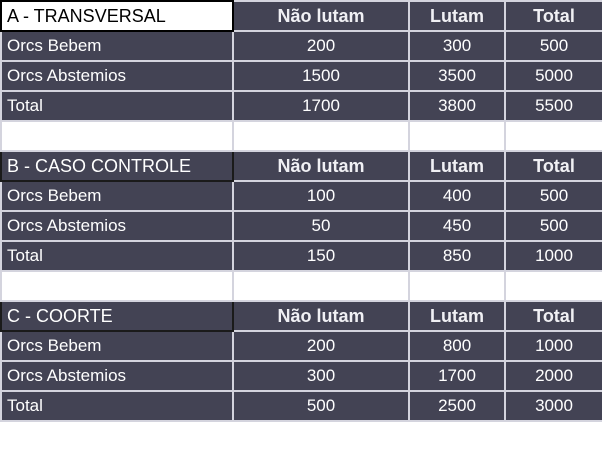 Image resolution: width=602 pixels, height=451 pixels. What do you see at coordinates (553, 106) in the screenshot?
I see `total-cell: 5500` at bounding box center [553, 106].